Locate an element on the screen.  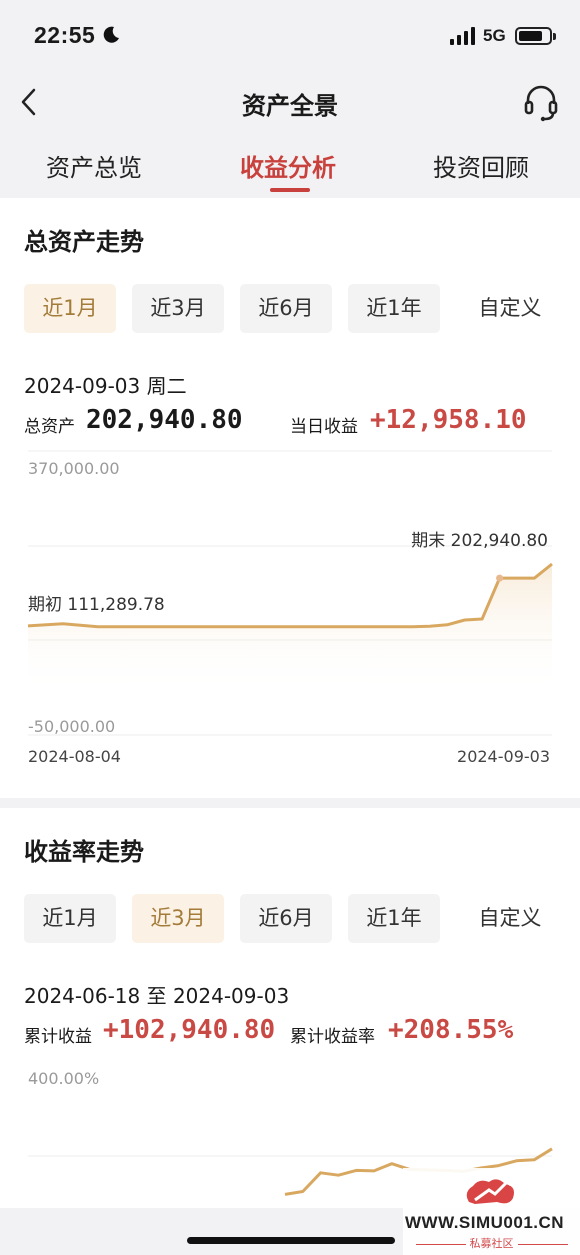
y-tick-top: 370,000.00 is located at coordinates (74, 468).